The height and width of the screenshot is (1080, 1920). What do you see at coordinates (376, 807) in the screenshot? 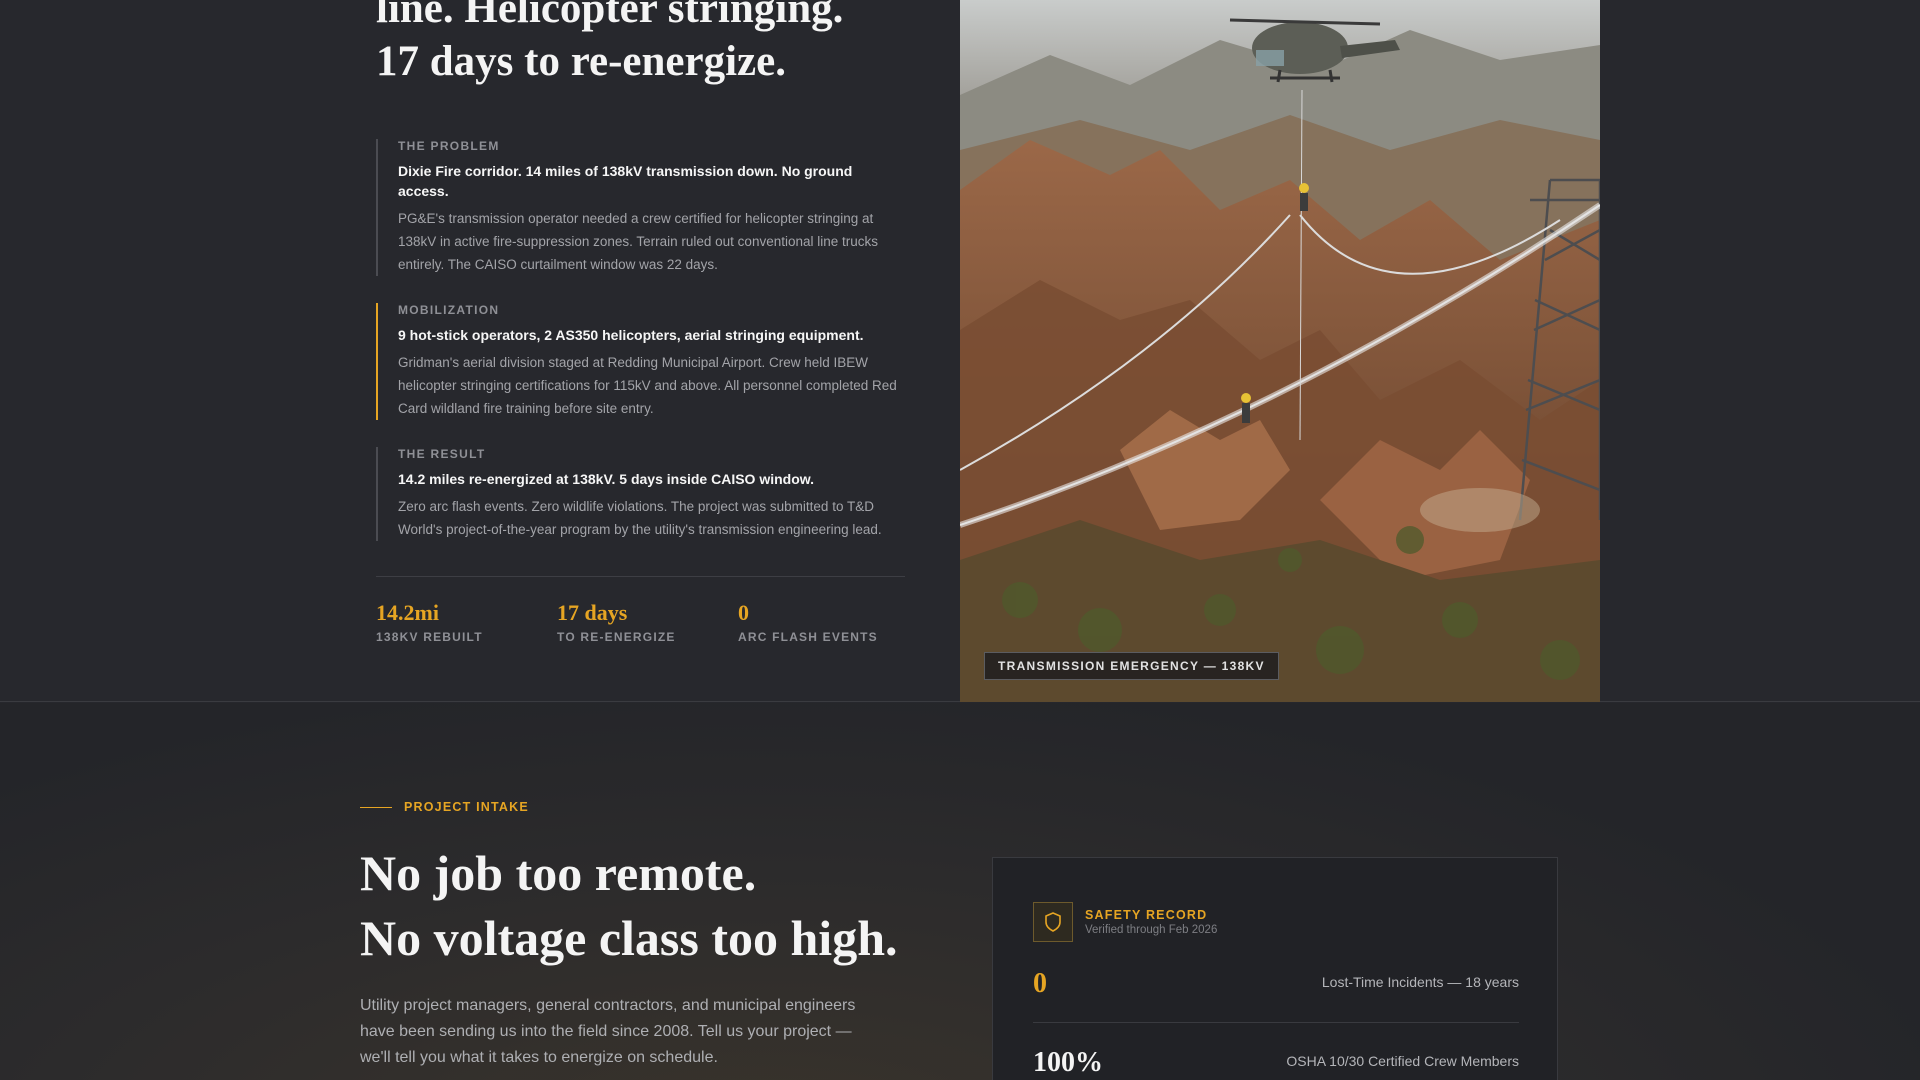
I see `eyebrow-line` at bounding box center [376, 807].